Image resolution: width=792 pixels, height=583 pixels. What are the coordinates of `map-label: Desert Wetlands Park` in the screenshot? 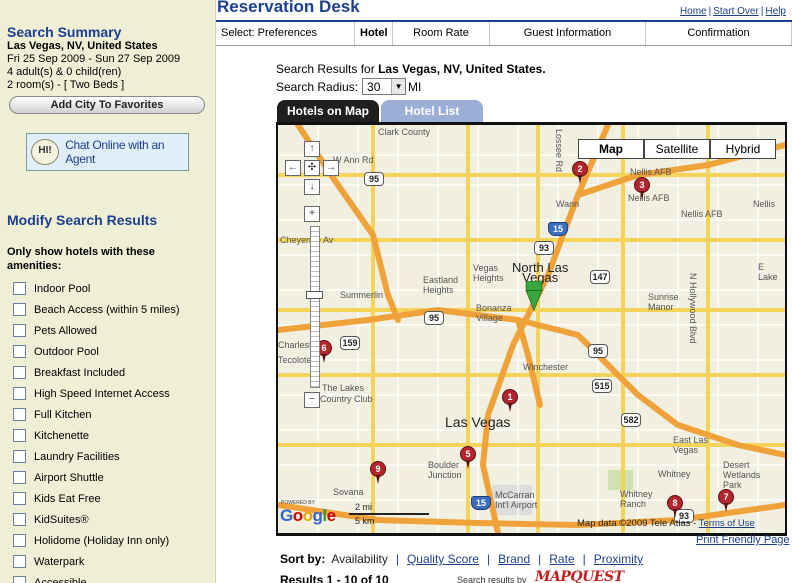 It's located at (742, 475).